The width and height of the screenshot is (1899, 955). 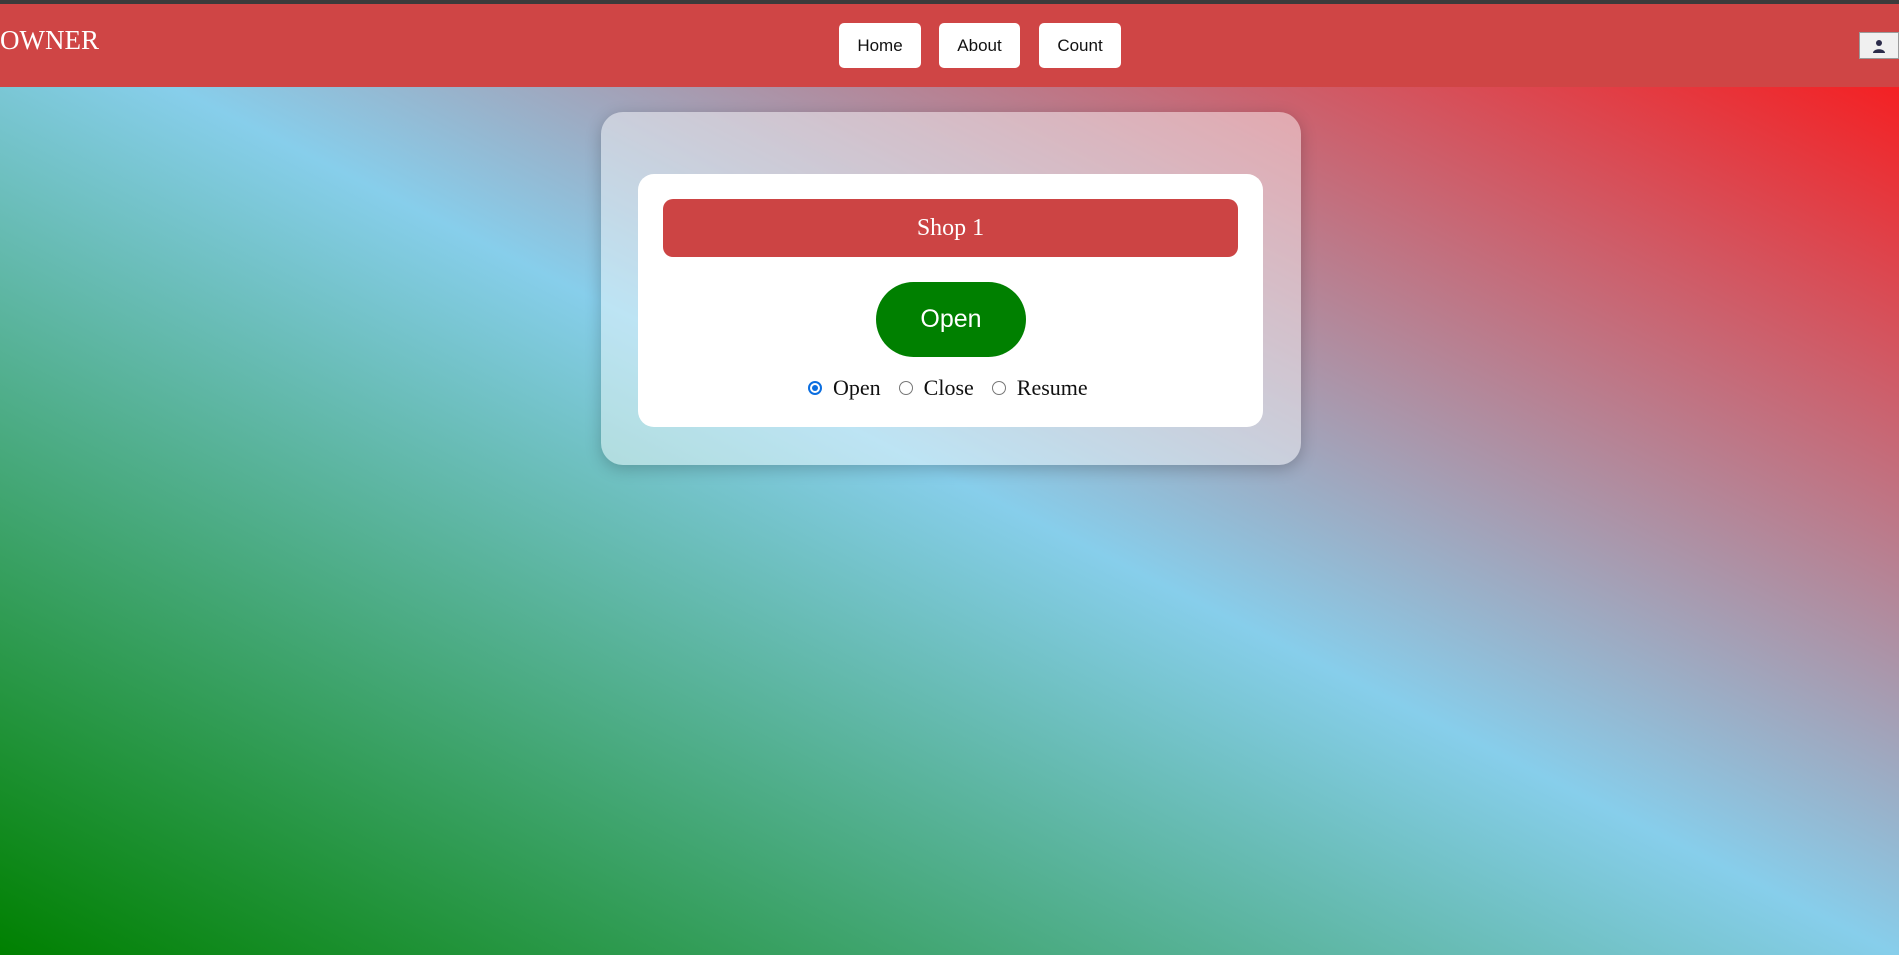 I want to click on radio-option-close: Close, so click(x=936, y=388).